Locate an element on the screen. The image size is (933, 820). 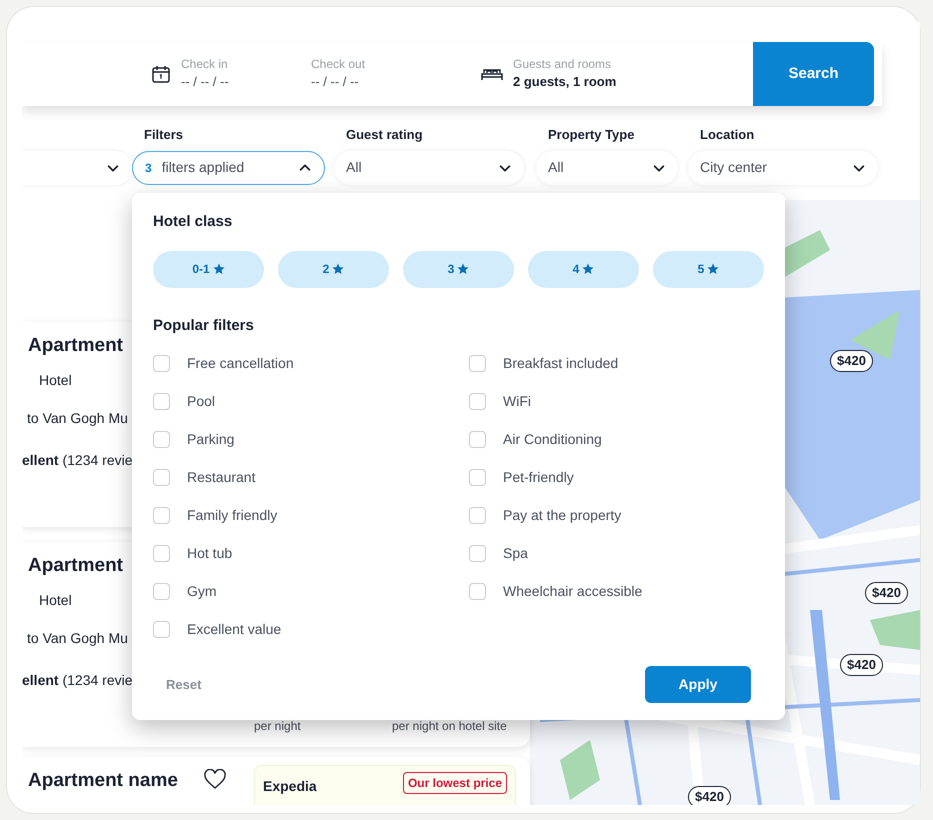
checkbox-row: Hot tub is located at coordinates (311, 553).